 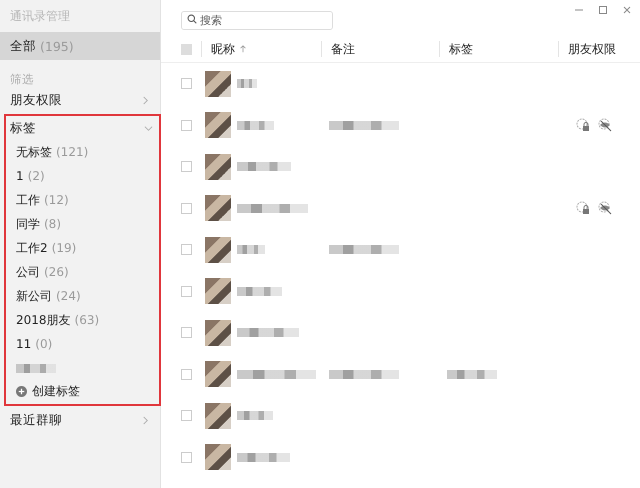 What do you see at coordinates (627, 10) in the screenshot?
I see `close-icon` at bounding box center [627, 10].